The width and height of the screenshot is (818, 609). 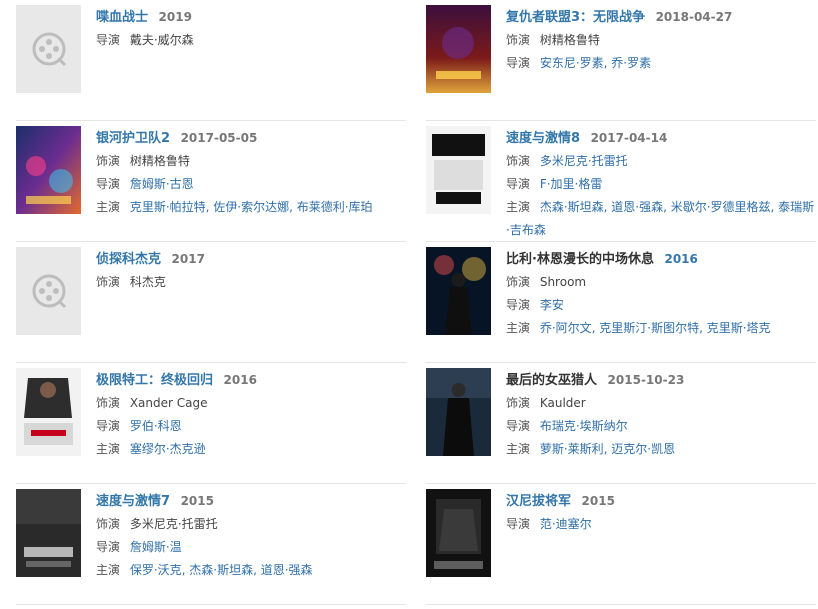 What do you see at coordinates (122, 17) in the screenshot?
I see `film-title-link: 喋血战士` at bounding box center [122, 17].